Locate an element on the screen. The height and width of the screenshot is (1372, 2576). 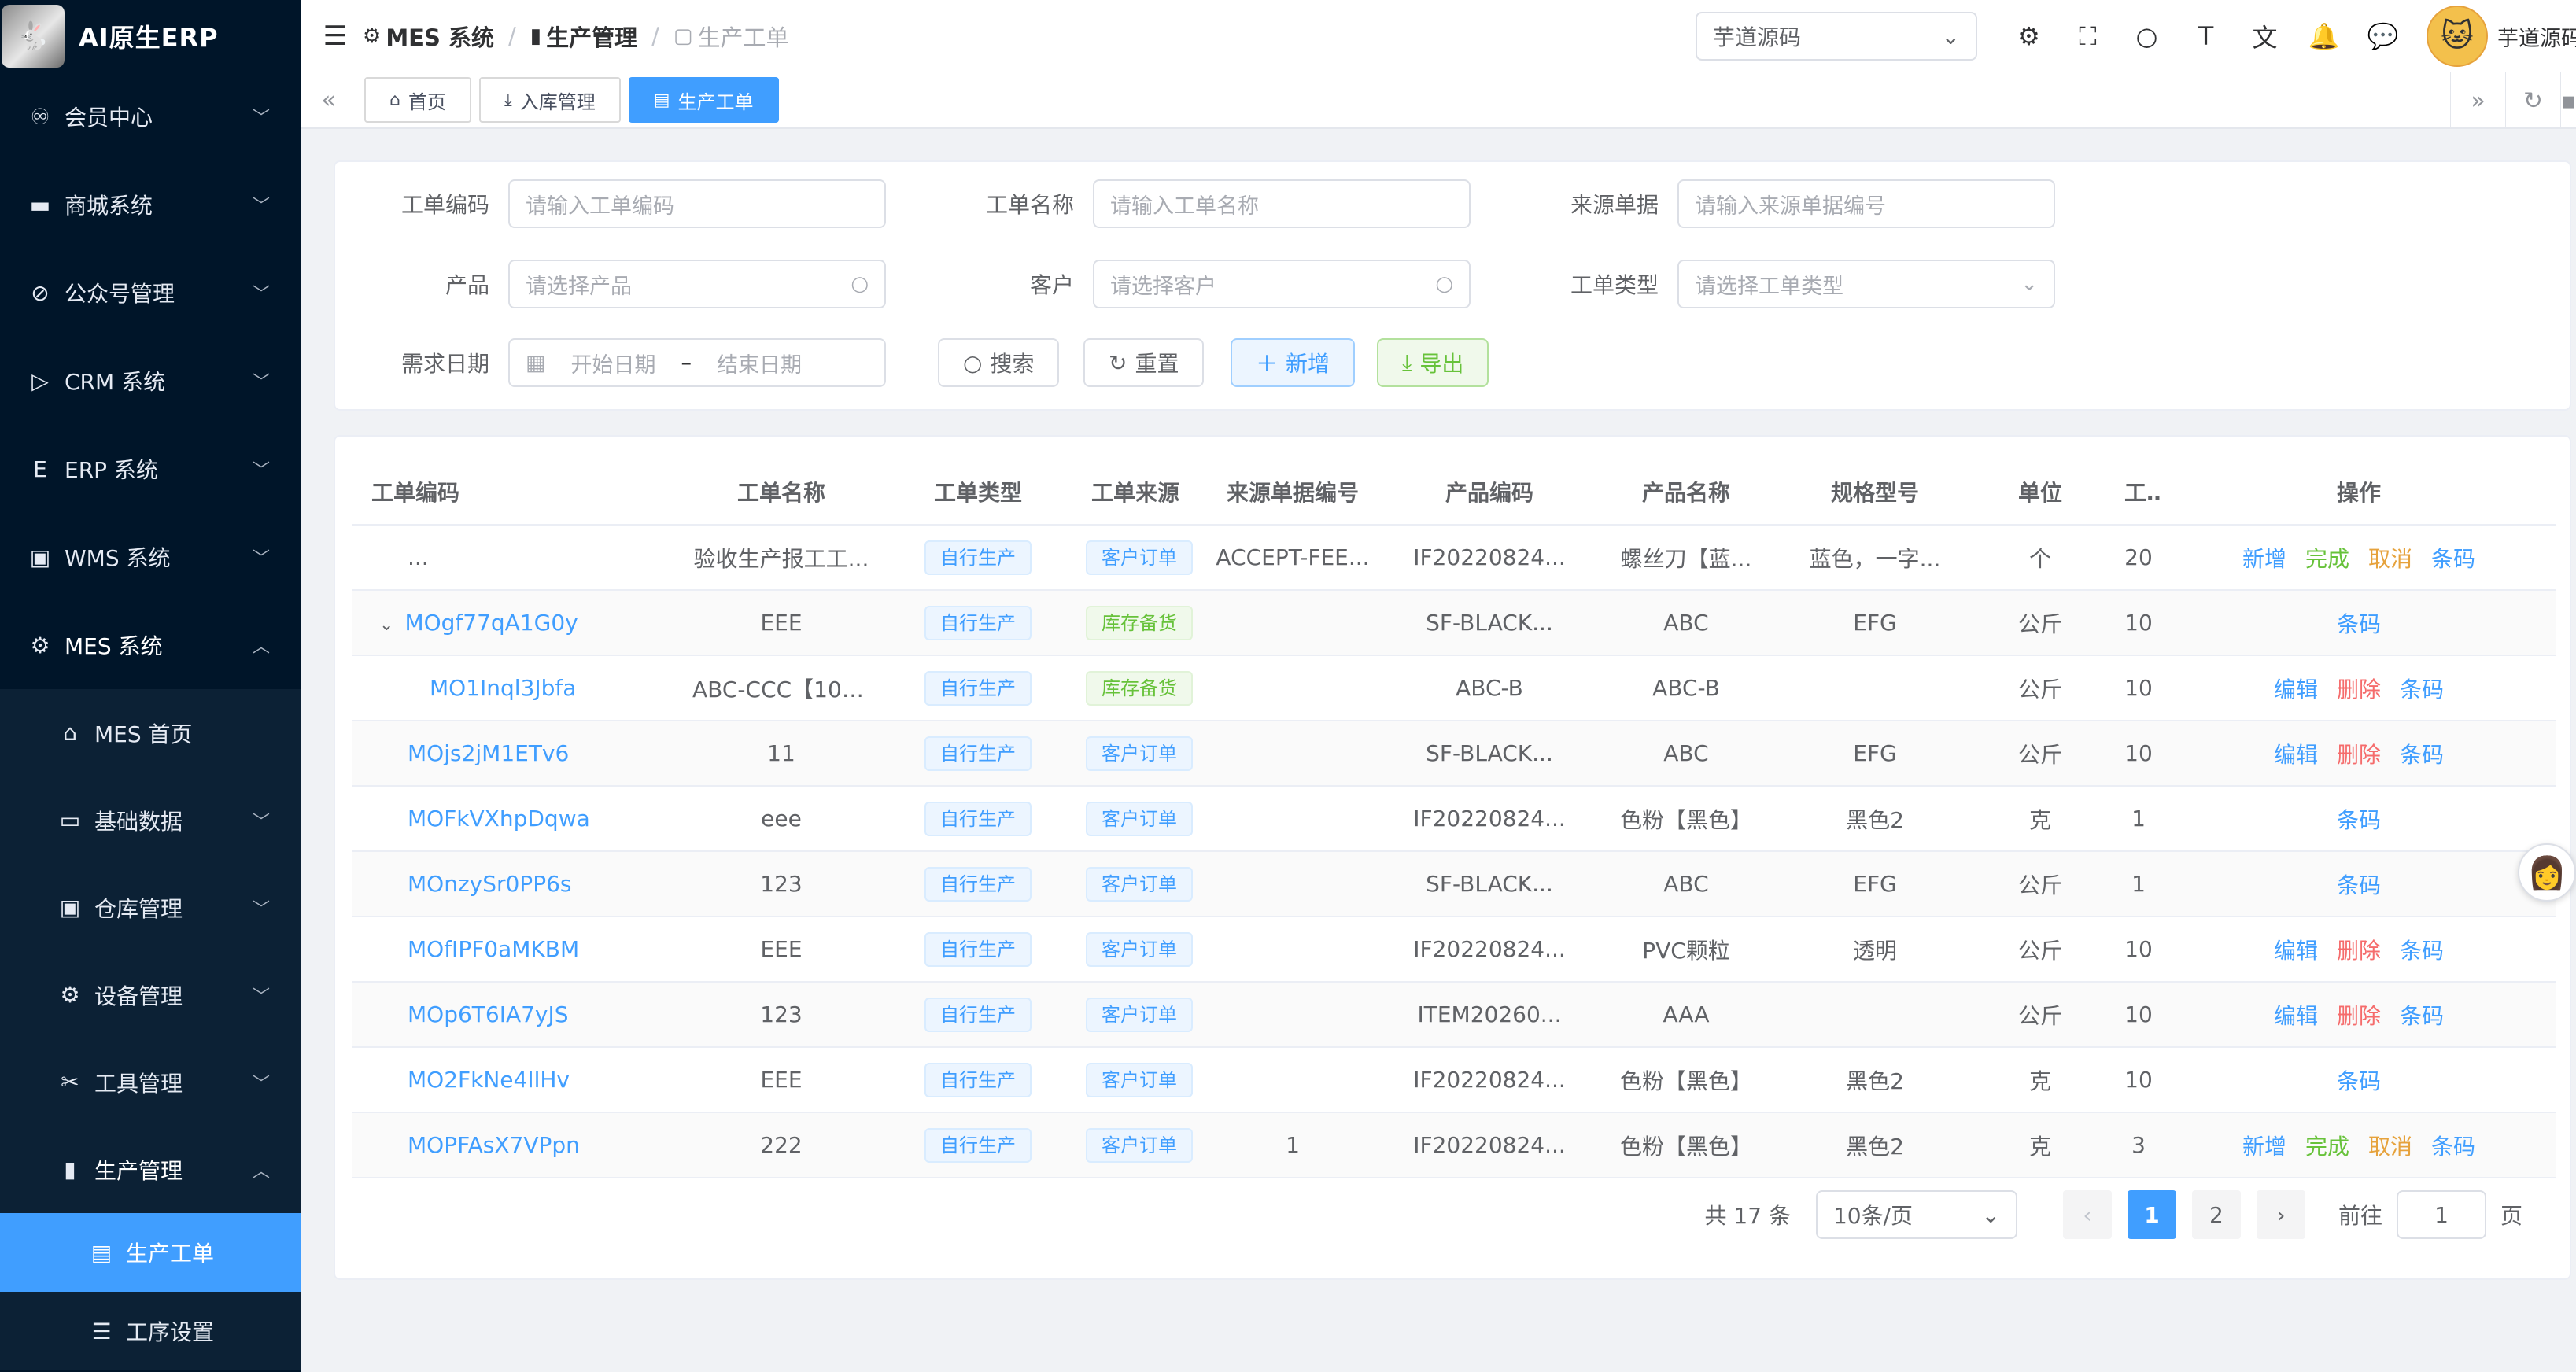
type-select: 请选择工单类型 ⌄ is located at coordinates (1866, 284).